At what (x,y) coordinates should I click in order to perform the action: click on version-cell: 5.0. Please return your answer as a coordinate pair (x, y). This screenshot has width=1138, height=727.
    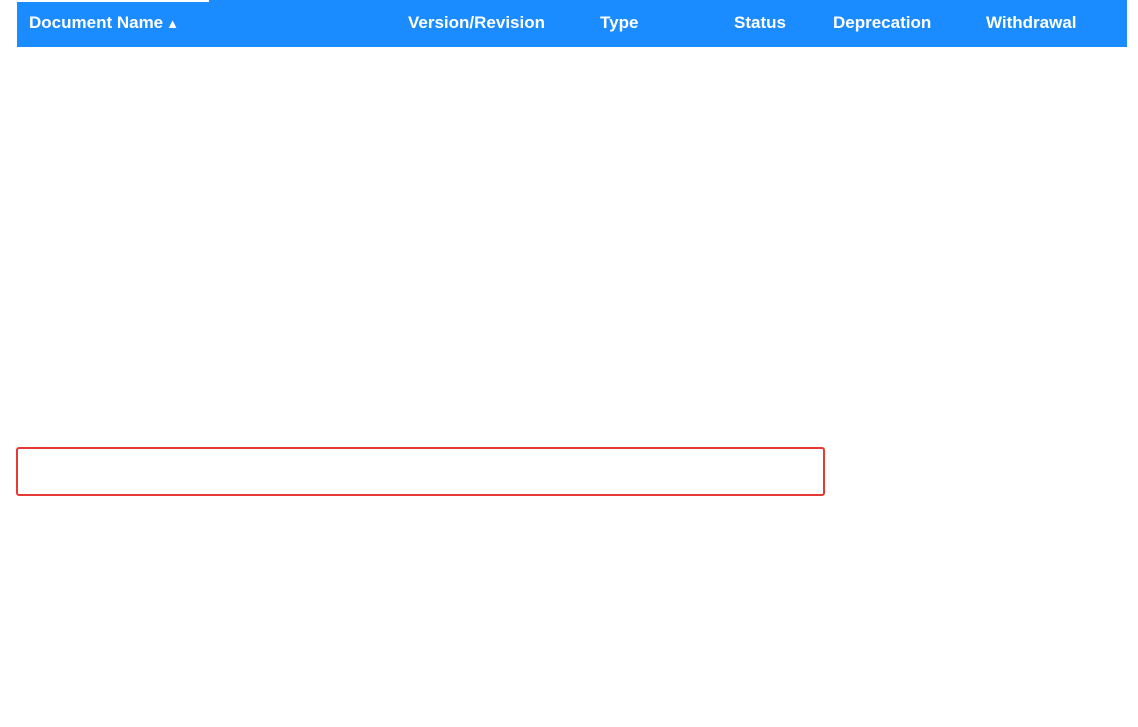
    Looking at the image, I should click on (418, 379).